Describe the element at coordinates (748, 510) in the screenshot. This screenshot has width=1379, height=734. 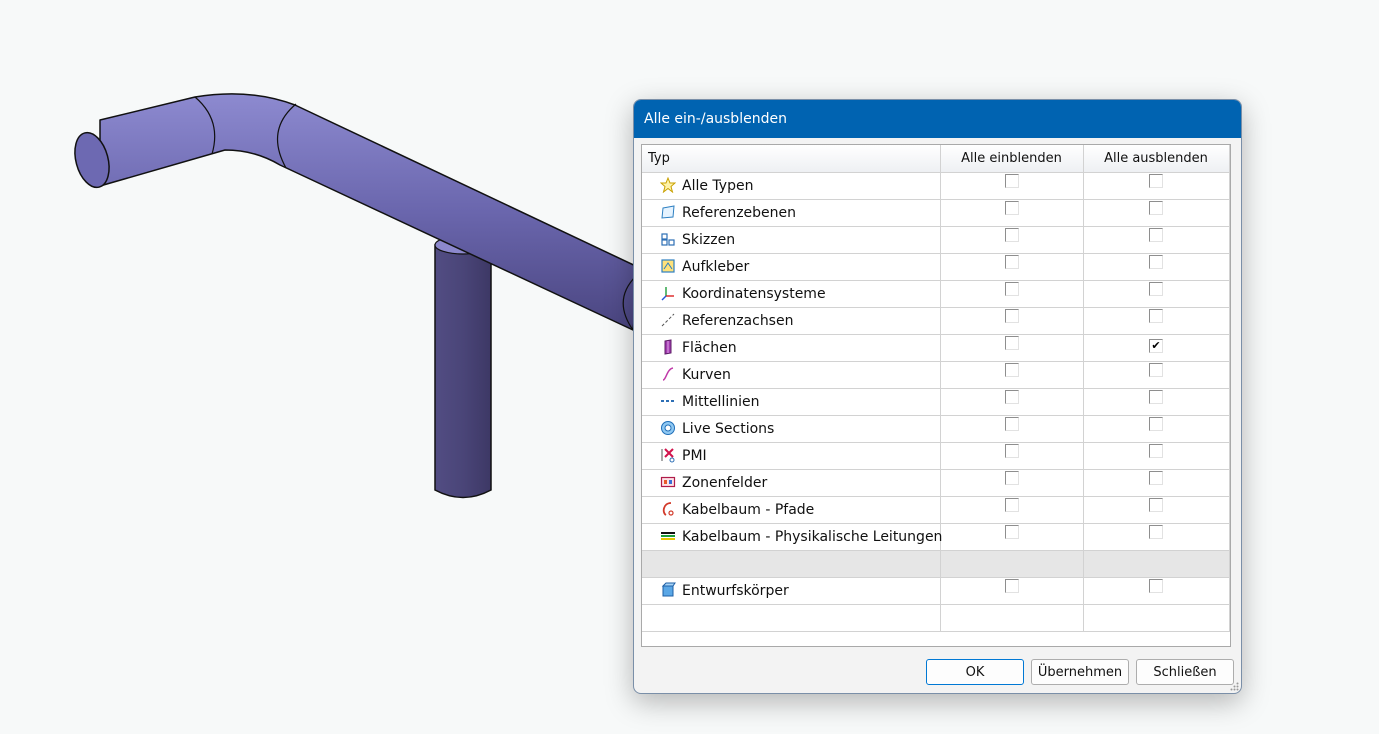
I see `type-label: Kabelbaum - Pfade` at that location.